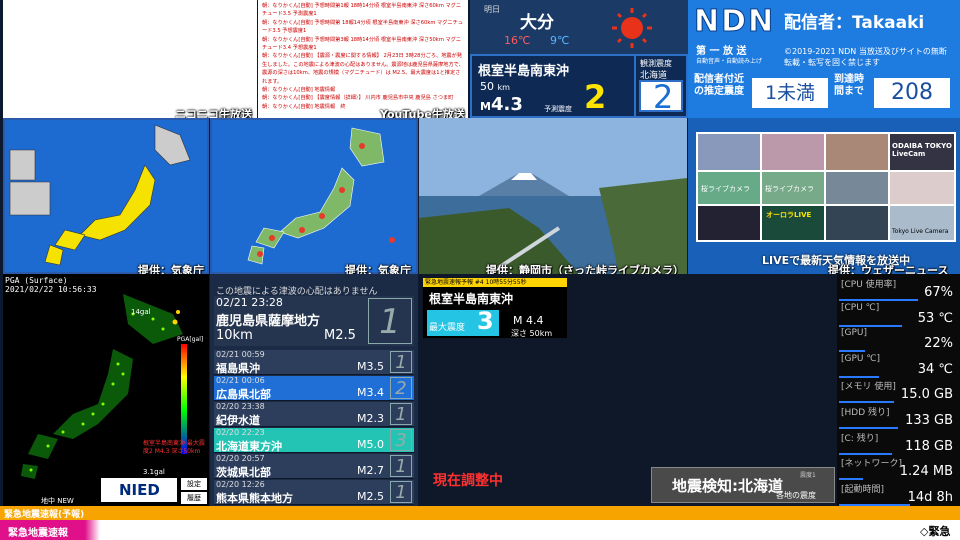 This screenshot has height=540, width=960. I want to click on quake-mag: M5.0, so click(370, 444).